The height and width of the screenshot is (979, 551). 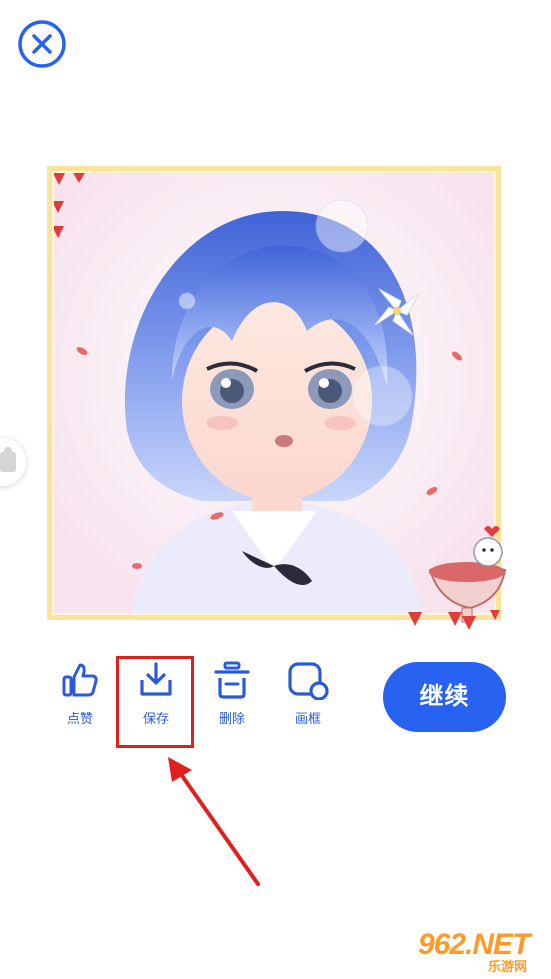 What do you see at coordinates (79, 718) in the screenshot?
I see `like-label: 点赞` at bounding box center [79, 718].